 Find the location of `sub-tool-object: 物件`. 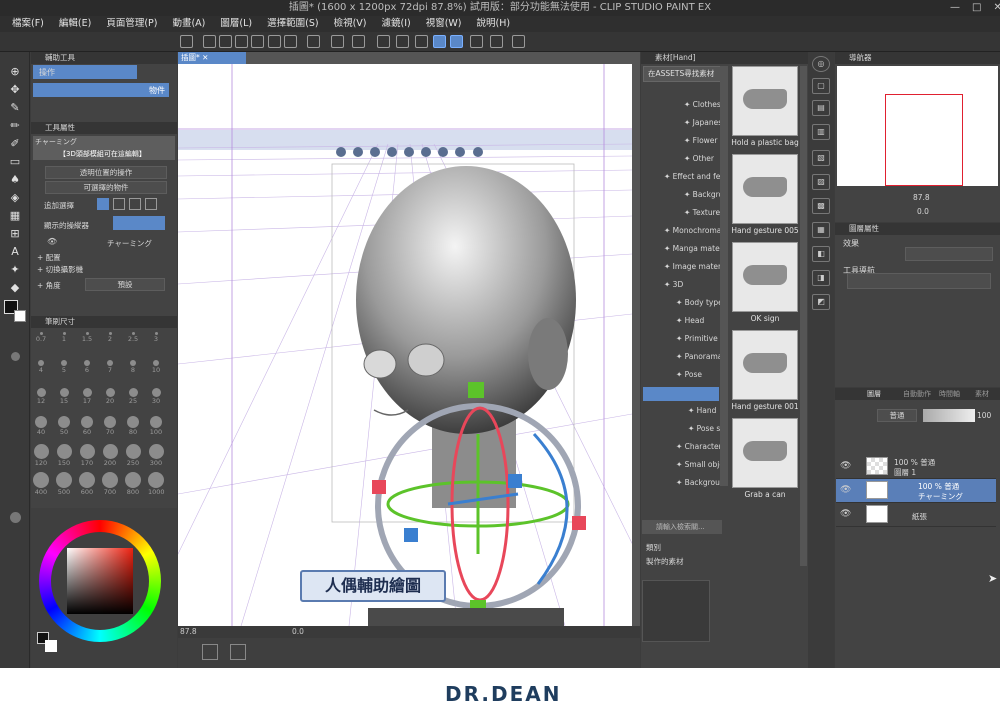

sub-tool-object: 物件 is located at coordinates (101, 90).